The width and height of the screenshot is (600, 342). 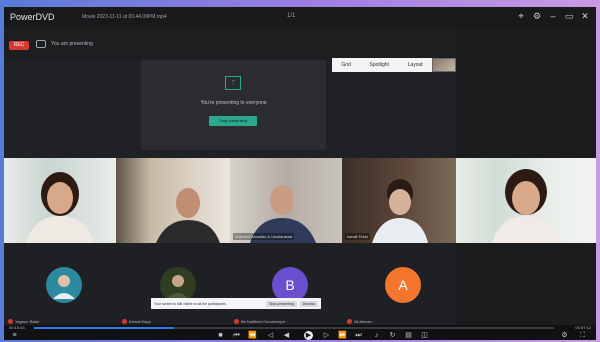 I want to click on presentation-icon, so click(x=41, y=44).